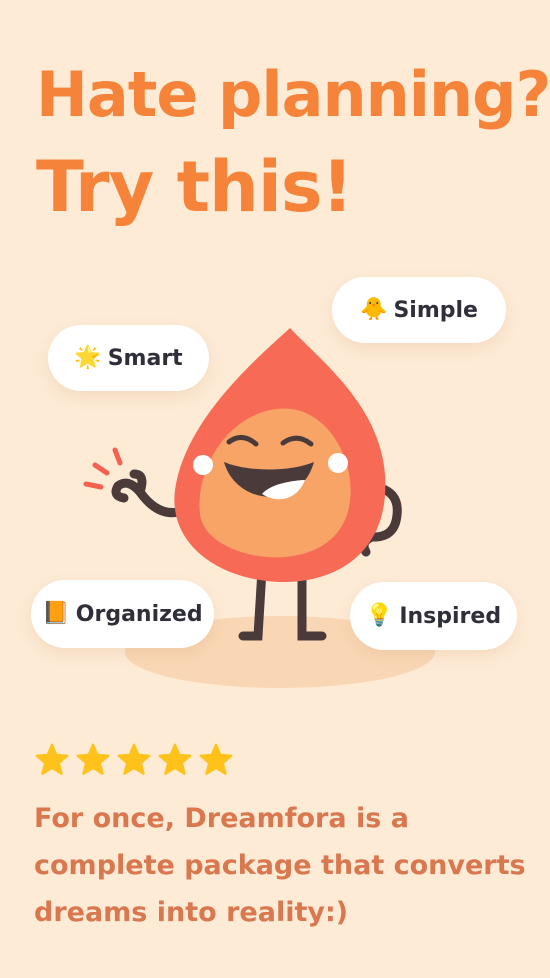 The height and width of the screenshot is (978, 550). I want to click on book-icon: 📙, so click(56, 613).